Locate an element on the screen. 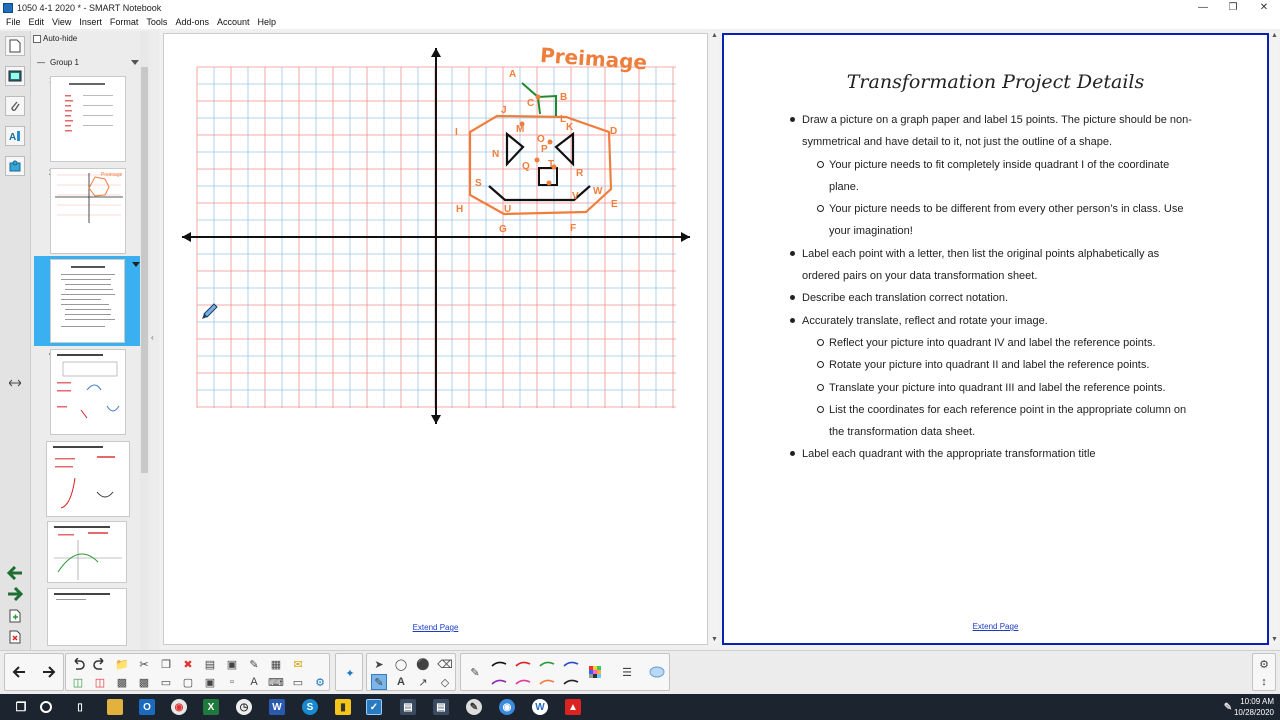 The height and width of the screenshot is (720, 1280). sticky-notes-icon: ▮ is located at coordinates (343, 707).